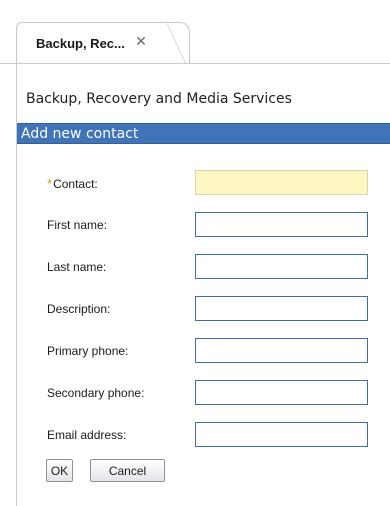  I want to click on tab-baseline, so click(195, 63).